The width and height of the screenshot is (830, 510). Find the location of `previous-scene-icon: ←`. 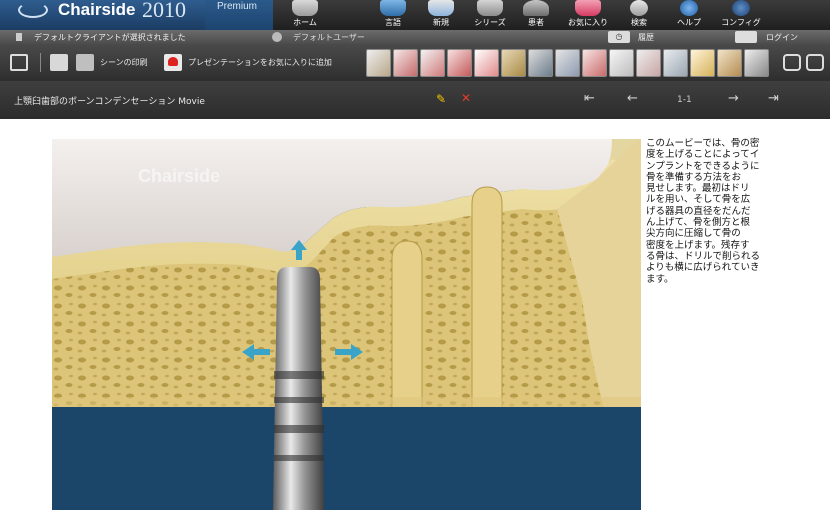

previous-scene-icon: ← is located at coordinates (632, 98).